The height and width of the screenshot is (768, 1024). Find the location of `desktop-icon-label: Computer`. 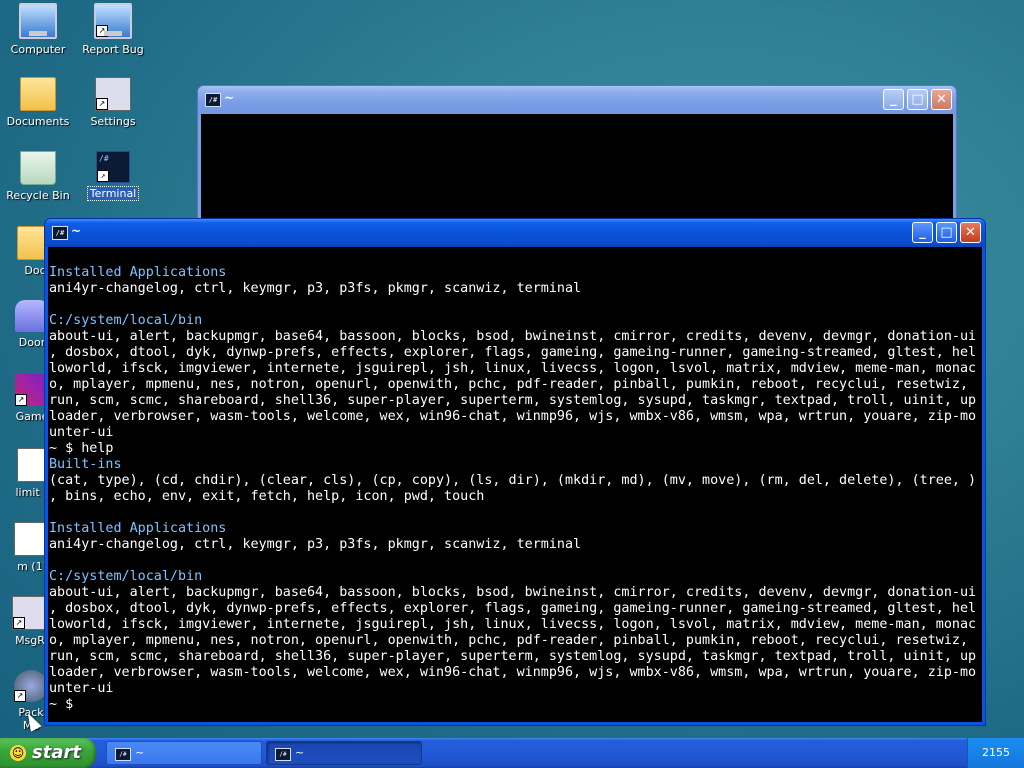

desktop-icon-label: Computer is located at coordinates (38, 49).